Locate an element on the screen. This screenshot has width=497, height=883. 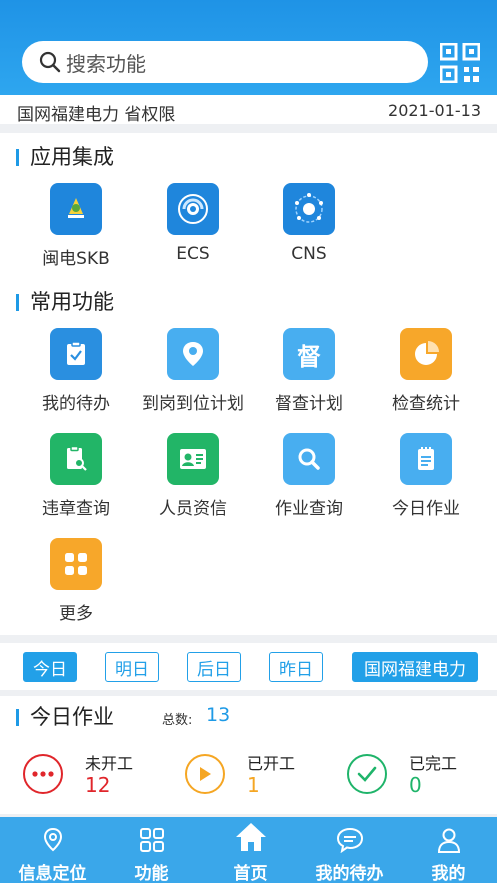
func-my-todo: 我的待办 is located at coordinates (76, 371).